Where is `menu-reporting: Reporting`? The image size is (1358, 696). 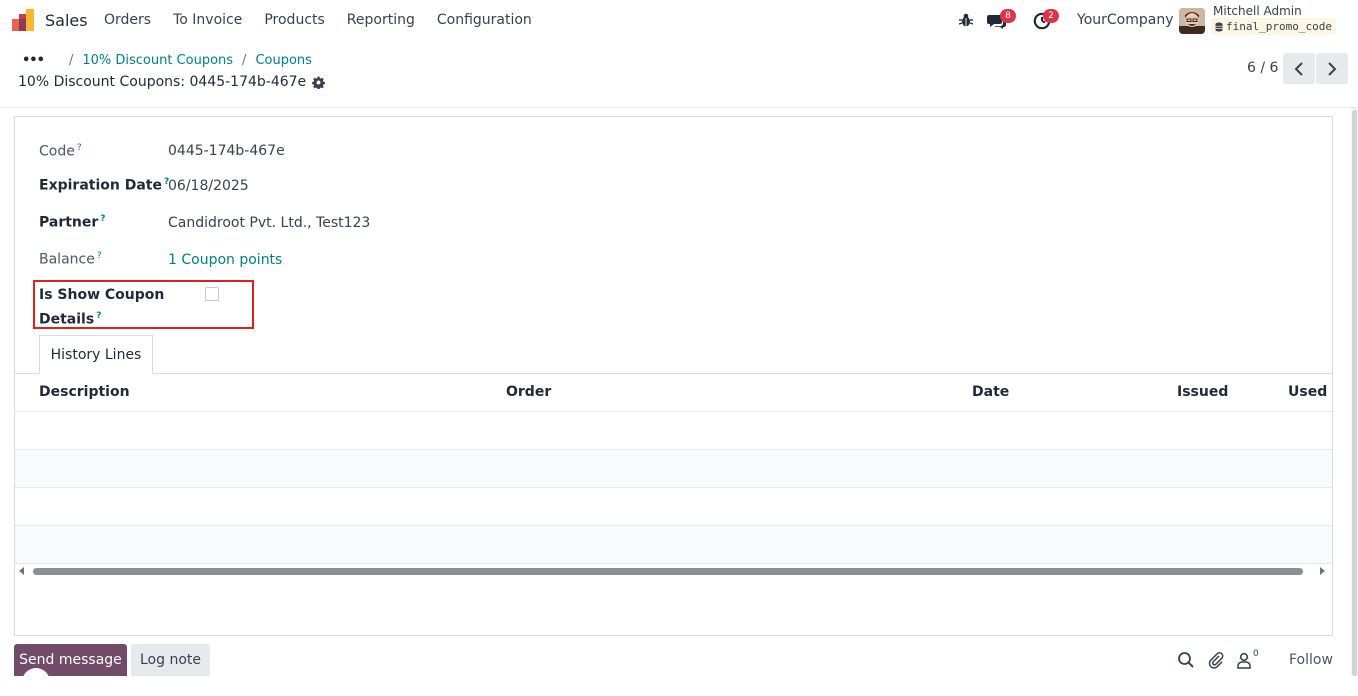 menu-reporting: Reporting is located at coordinates (381, 20).